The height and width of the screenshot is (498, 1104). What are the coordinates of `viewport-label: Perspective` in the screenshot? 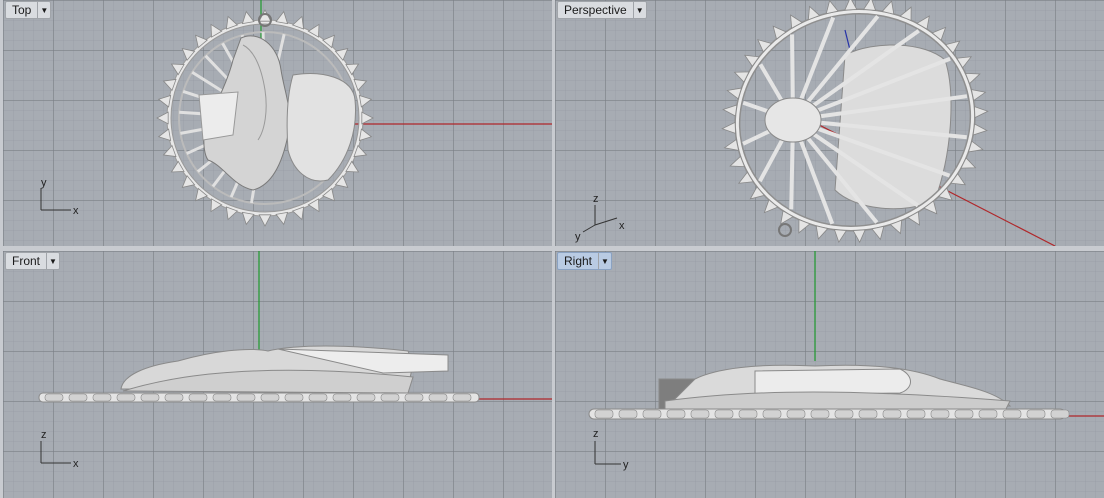 It's located at (595, 10).